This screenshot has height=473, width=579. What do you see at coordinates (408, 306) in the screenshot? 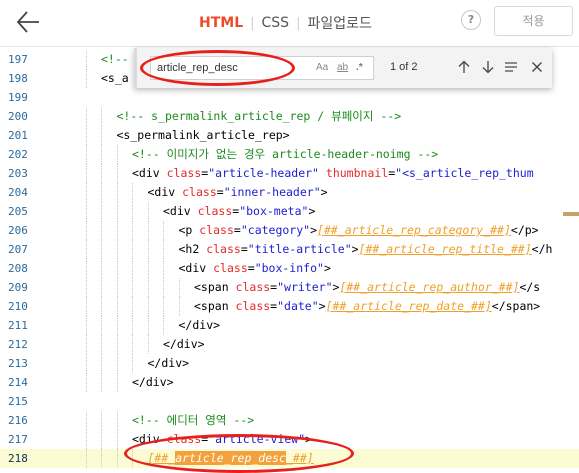
I see `code-token: [##_article_rep_date_##]` at bounding box center [408, 306].